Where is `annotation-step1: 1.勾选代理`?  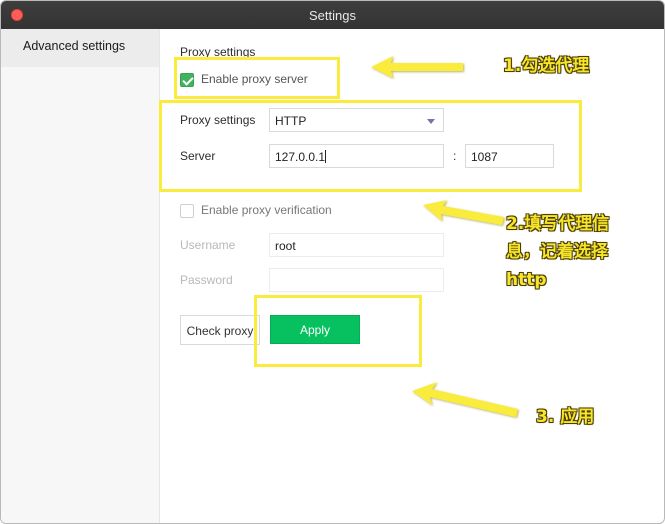 annotation-step1: 1.勾选代理 is located at coordinates (546, 66).